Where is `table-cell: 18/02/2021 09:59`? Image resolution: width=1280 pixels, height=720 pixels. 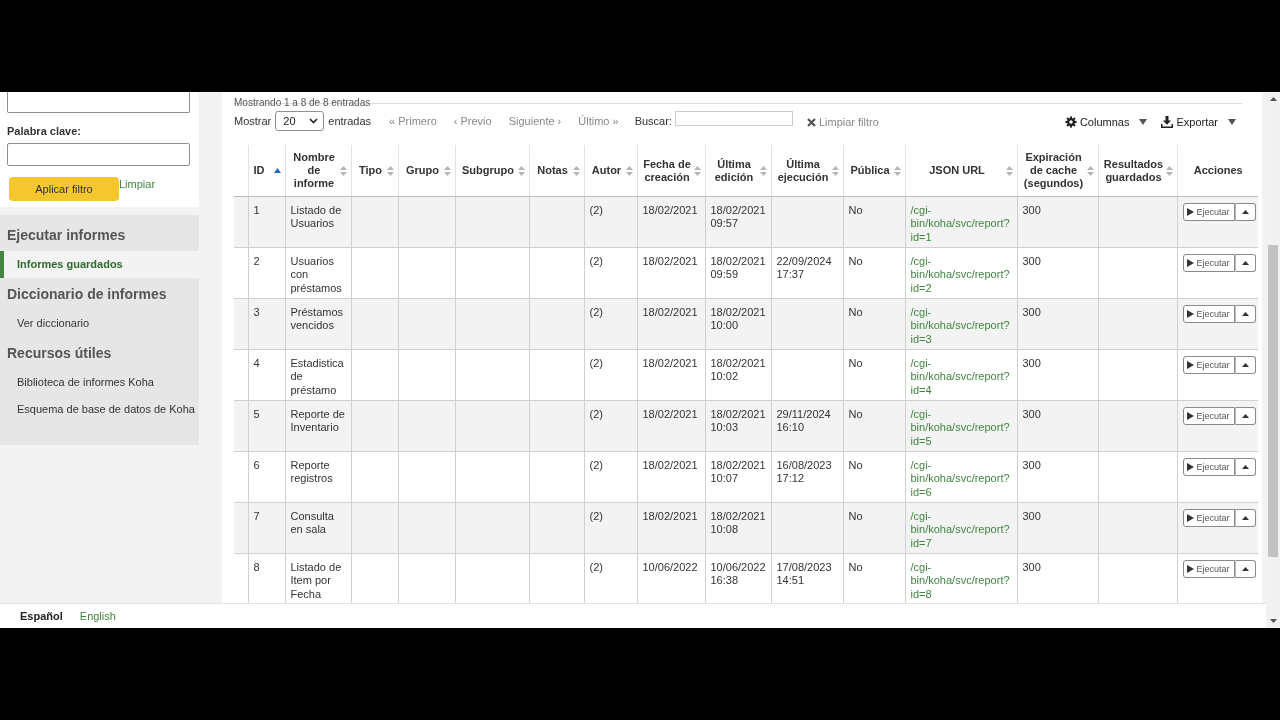
table-cell: 18/02/2021 09:59 is located at coordinates (738, 273).